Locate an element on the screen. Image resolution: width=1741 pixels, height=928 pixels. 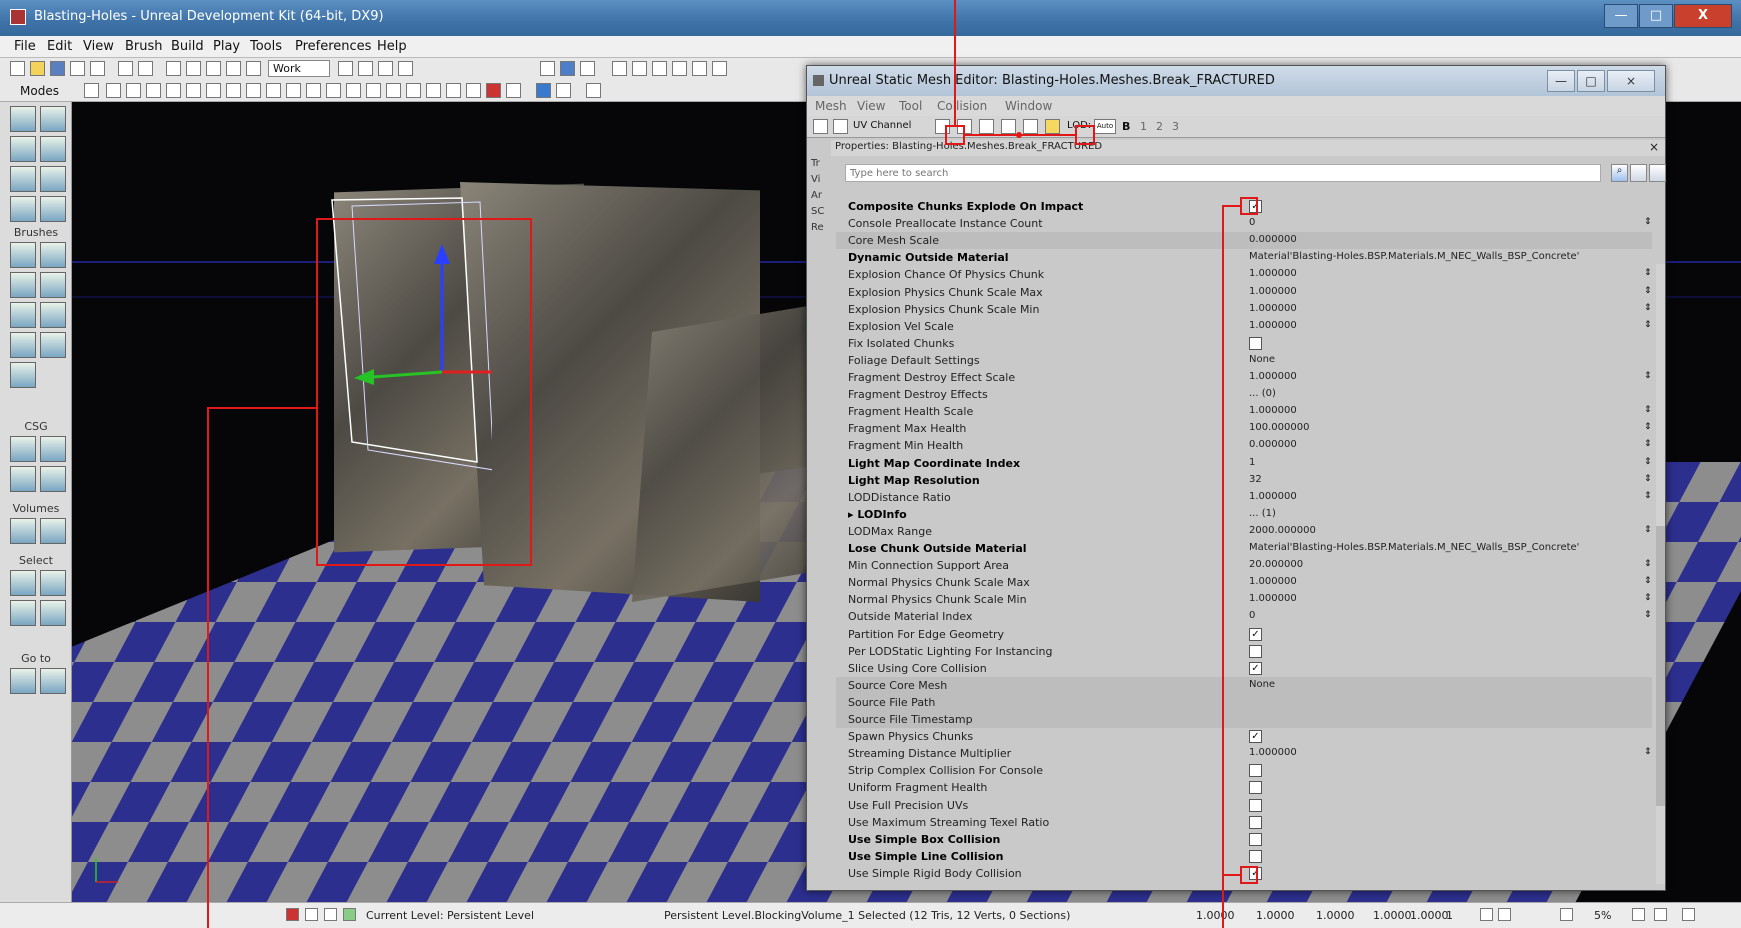
terrain-mode-icon is located at coordinates (173, 90).